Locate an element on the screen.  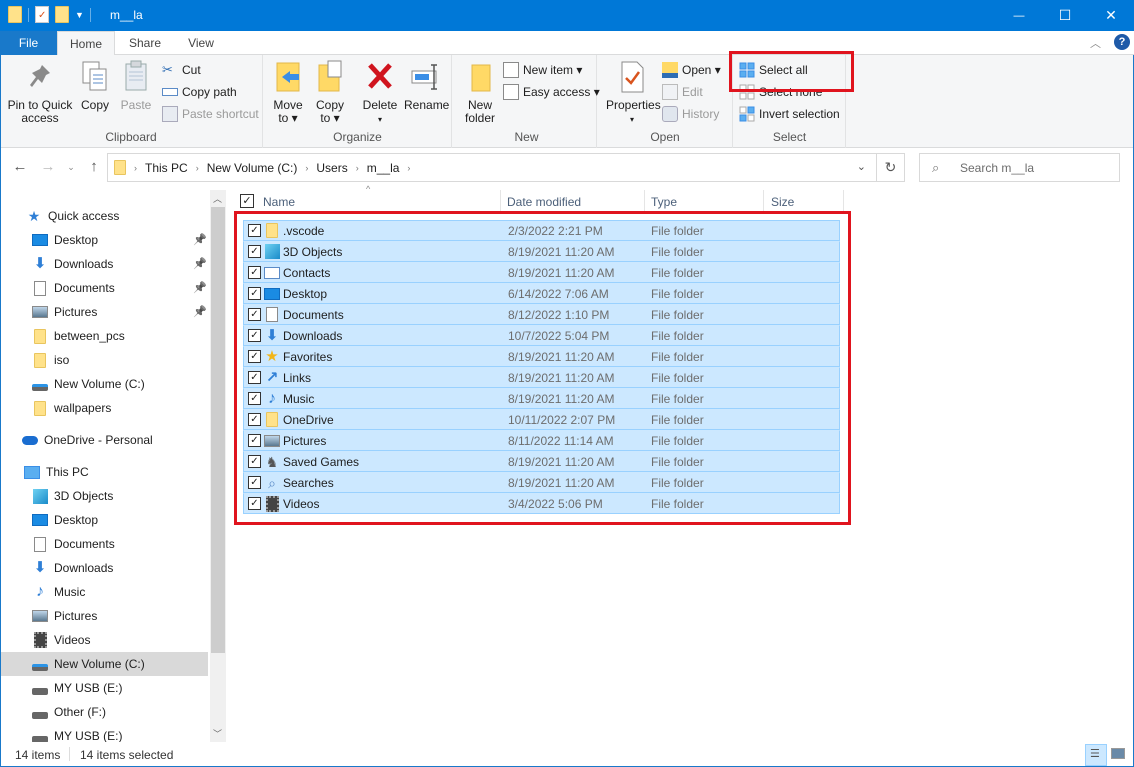
tab-home: Home is located at coordinates (86, 43).